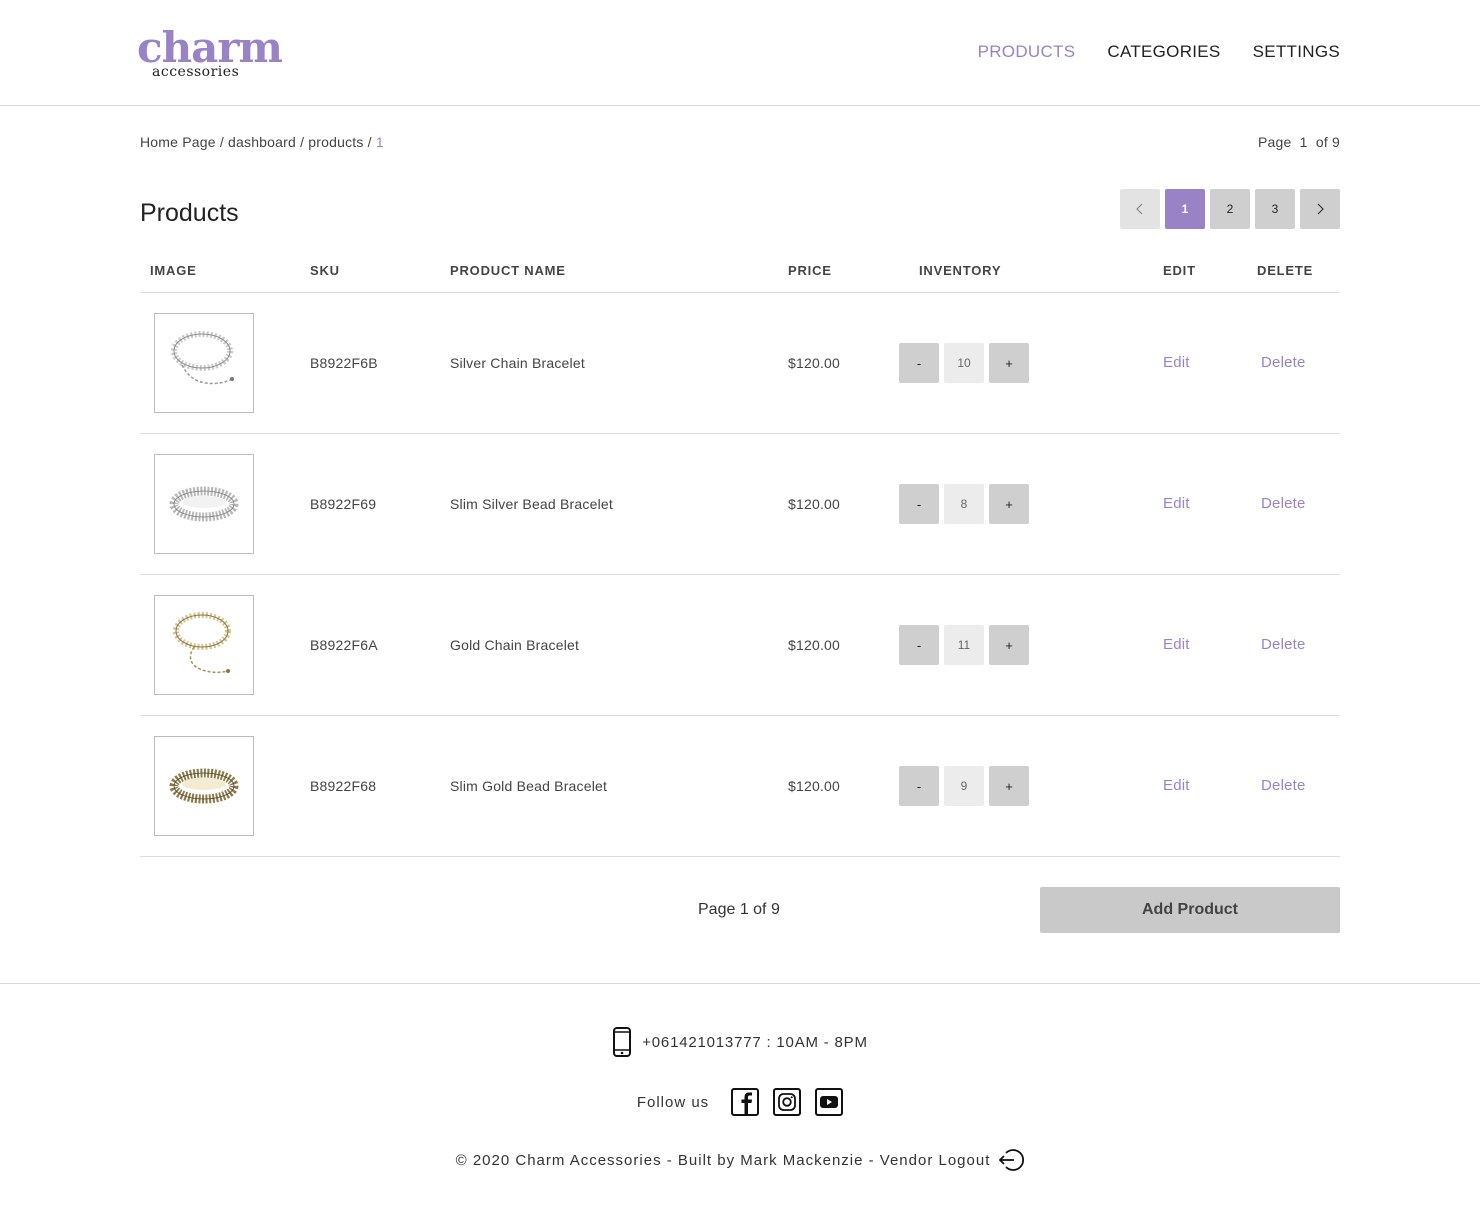 This screenshot has height=1225, width=1480. What do you see at coordinates (508, 270) in the screenshot?
I see `header-product-name: PRODUCT NAME` at bounding box center [508, 270].